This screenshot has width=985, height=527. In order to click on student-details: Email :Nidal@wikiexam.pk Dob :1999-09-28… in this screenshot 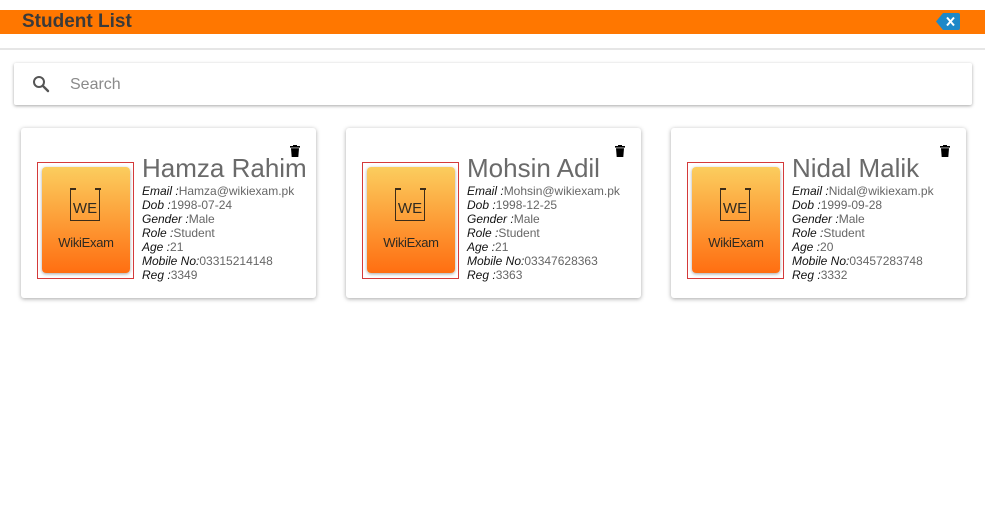, I will do `click(863, 233)`.